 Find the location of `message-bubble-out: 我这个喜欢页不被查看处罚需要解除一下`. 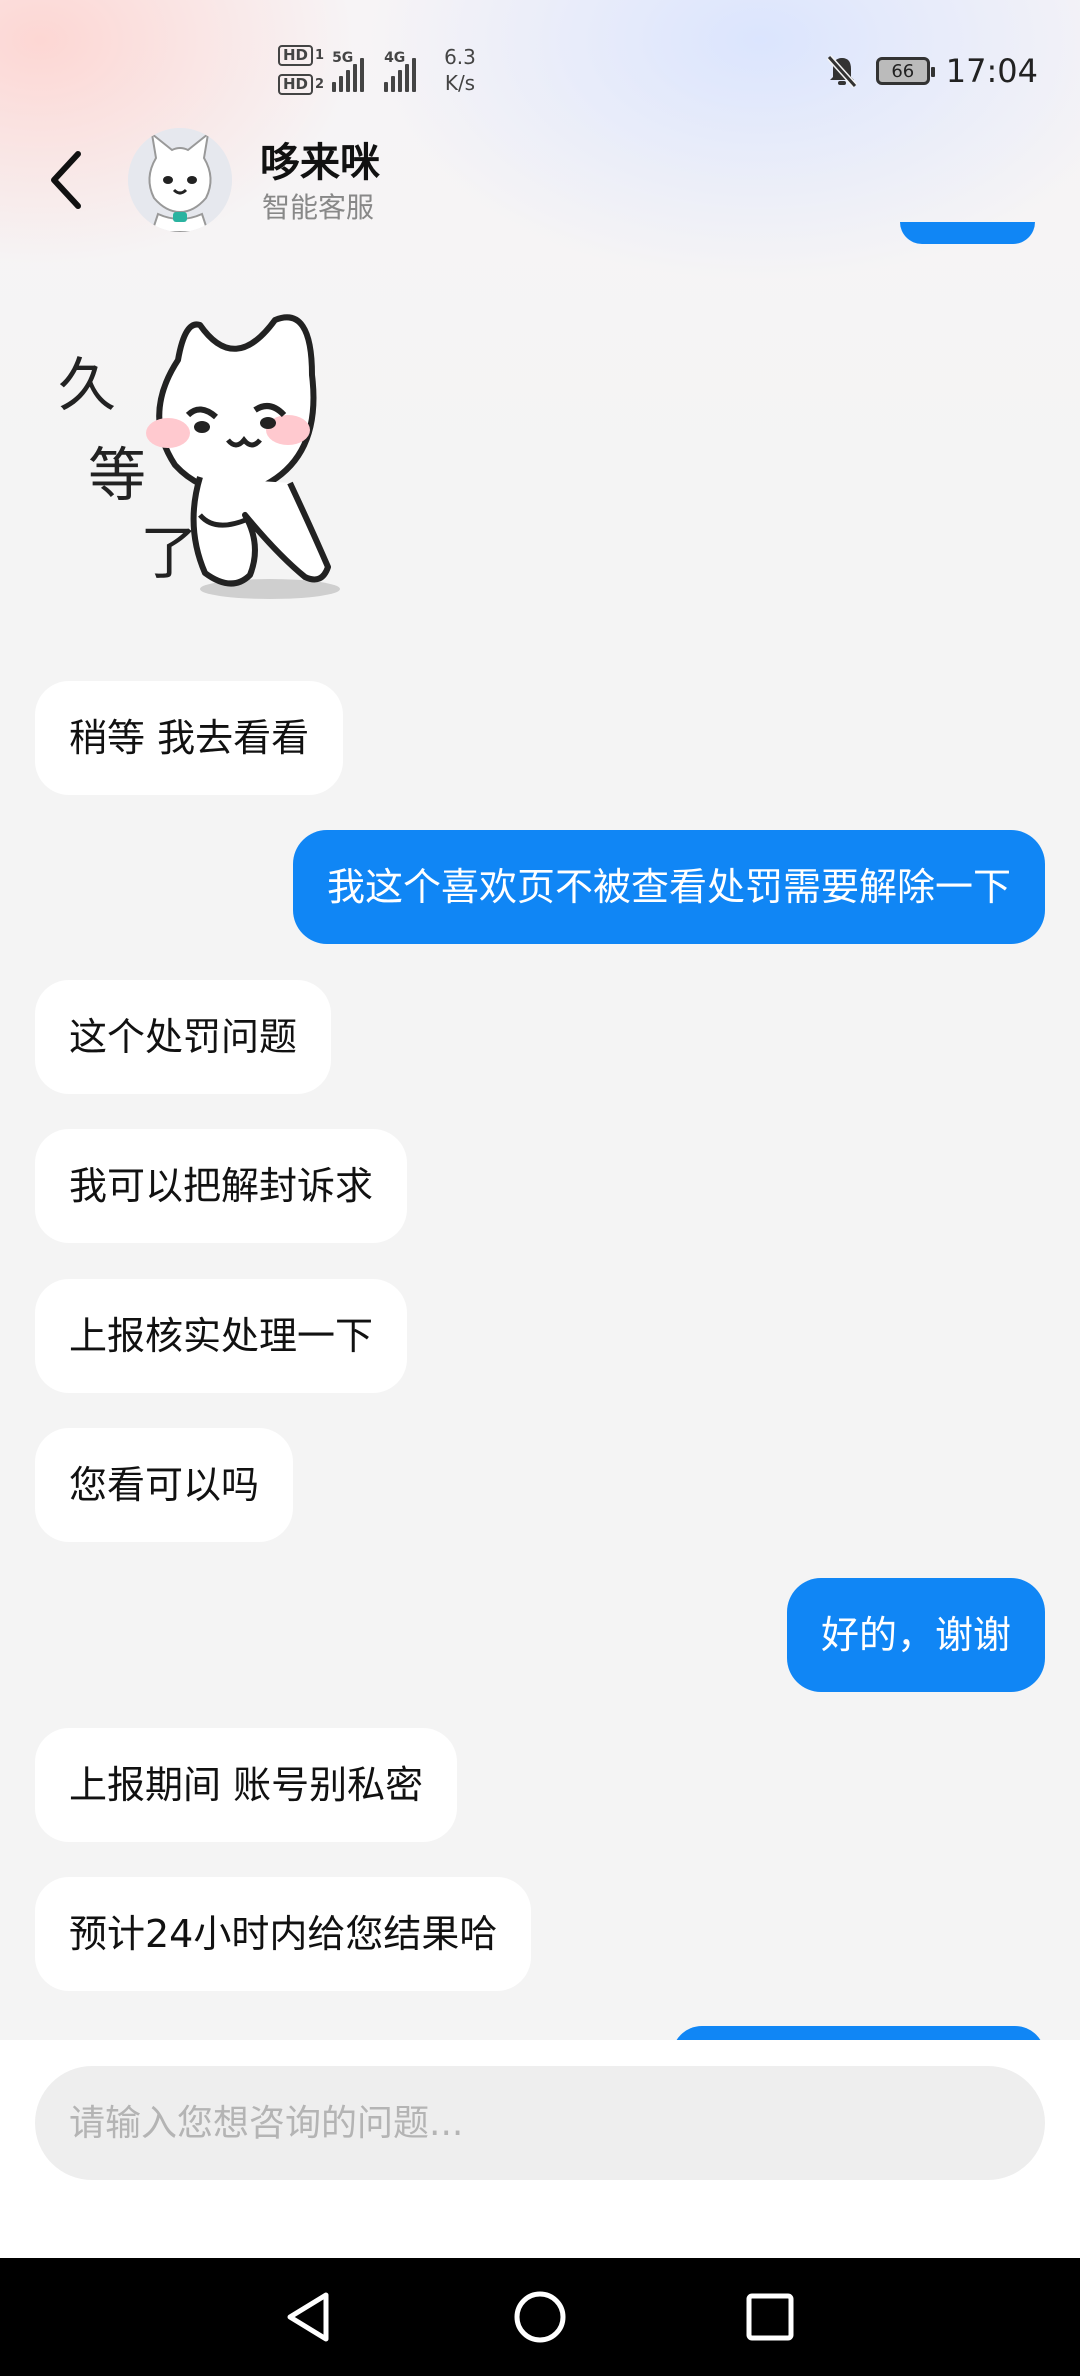

message-bubble-out: 我这个喜欢页不被查看处罚需要解除一下 is located at coordinates (668, 887).